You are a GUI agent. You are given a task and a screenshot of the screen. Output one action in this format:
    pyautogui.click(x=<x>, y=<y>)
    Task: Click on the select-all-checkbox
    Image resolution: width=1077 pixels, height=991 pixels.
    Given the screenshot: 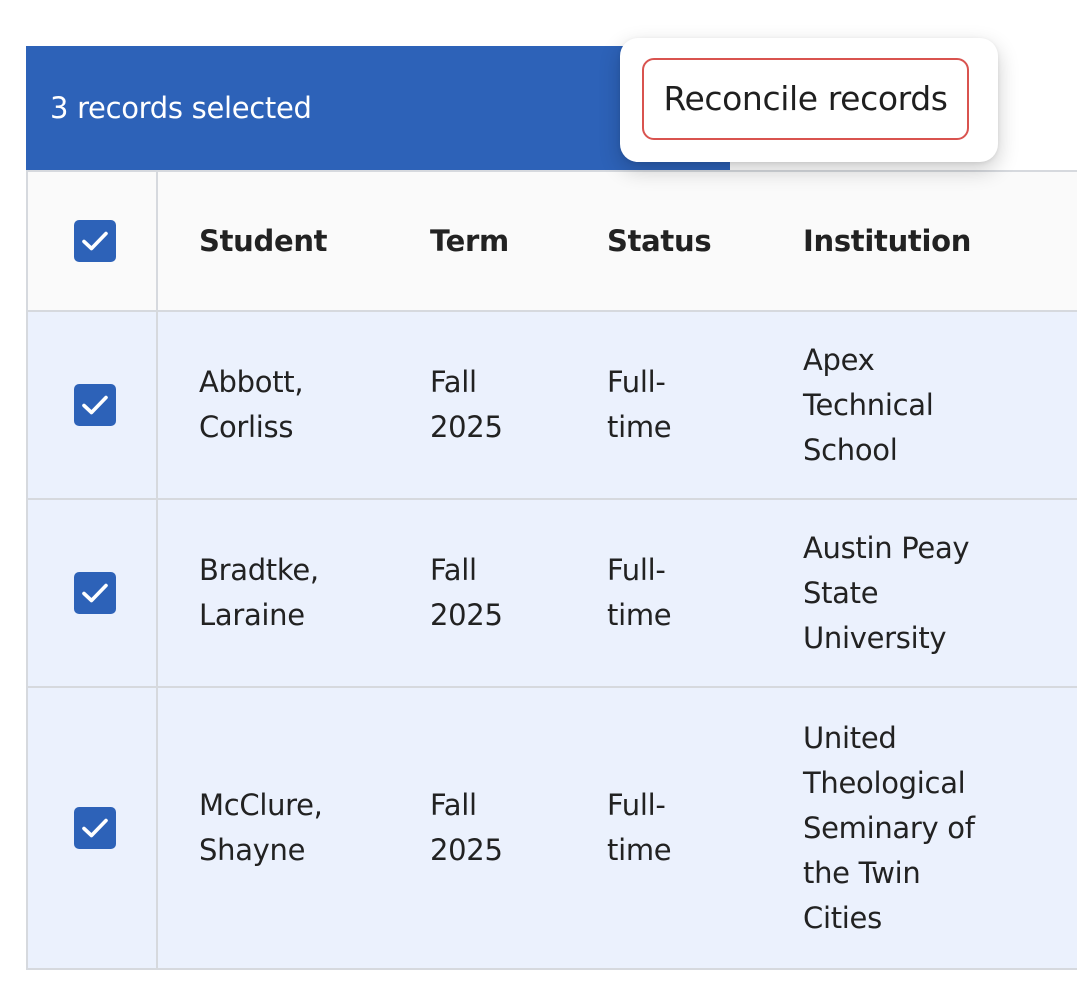 What is the action you would take?
    pyautogui.click(x=95, y=241)
    